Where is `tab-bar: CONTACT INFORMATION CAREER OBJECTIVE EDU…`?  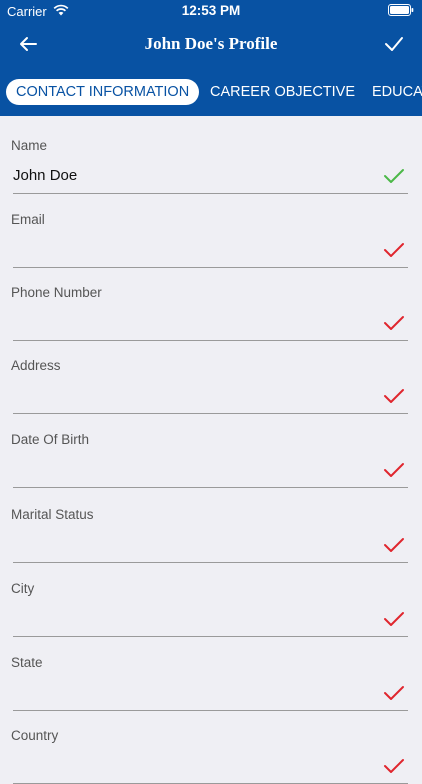
tab-bar: CONTACT INFORMATION CAREER OBJECTIVE EDU… is located at coordinates (211, 91).